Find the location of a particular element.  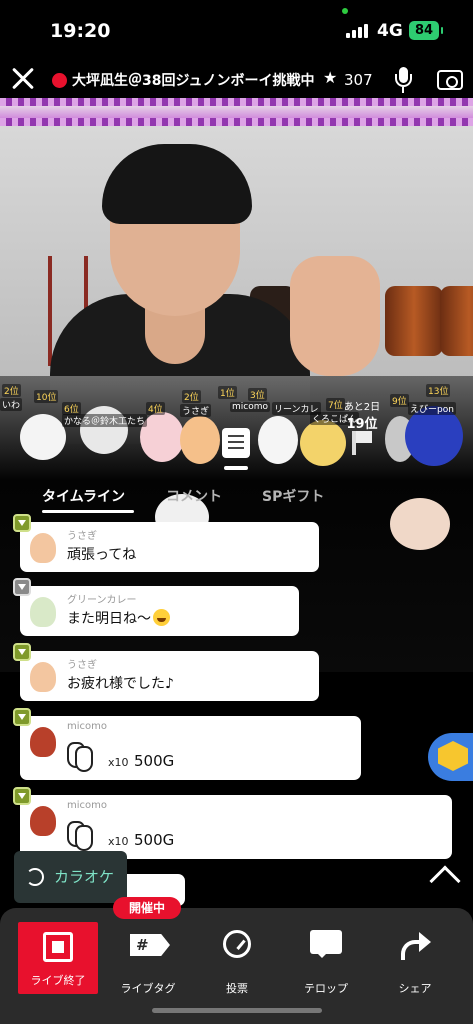

tag-icon-text: # is located at coordinates (150, 945).